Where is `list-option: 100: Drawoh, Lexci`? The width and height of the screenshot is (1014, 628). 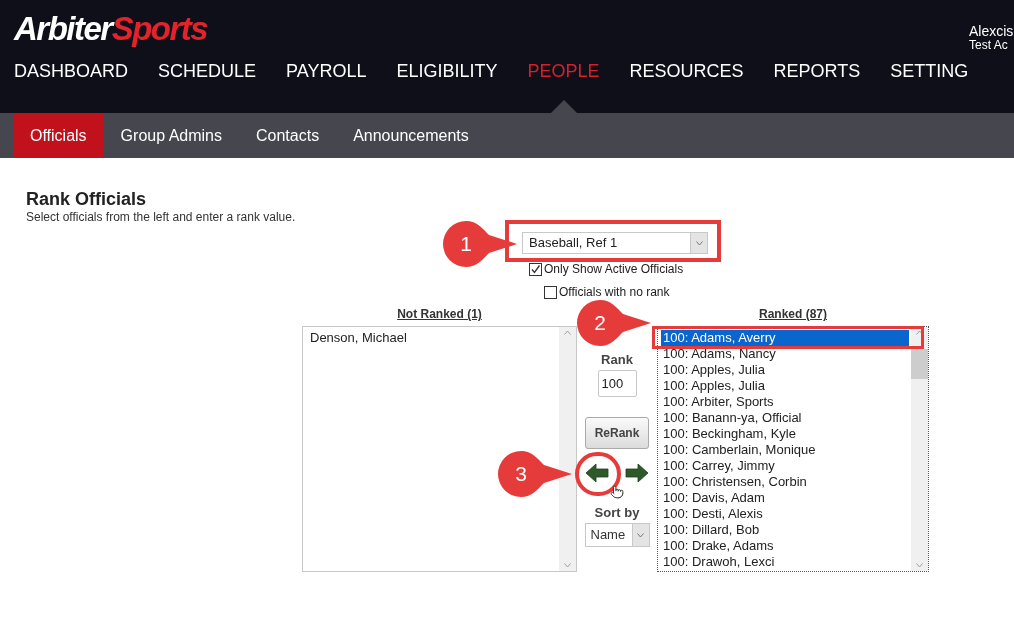
list-option: 100: Drawoh, Lexci is located at coordinates (785, 562).